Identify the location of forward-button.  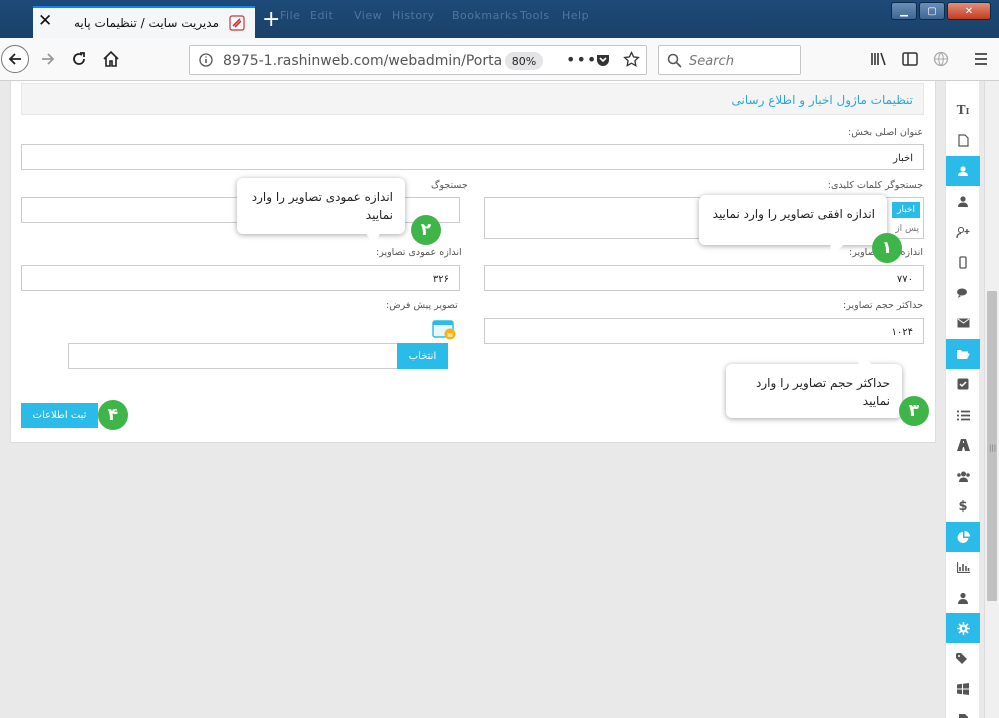
(48, 59).